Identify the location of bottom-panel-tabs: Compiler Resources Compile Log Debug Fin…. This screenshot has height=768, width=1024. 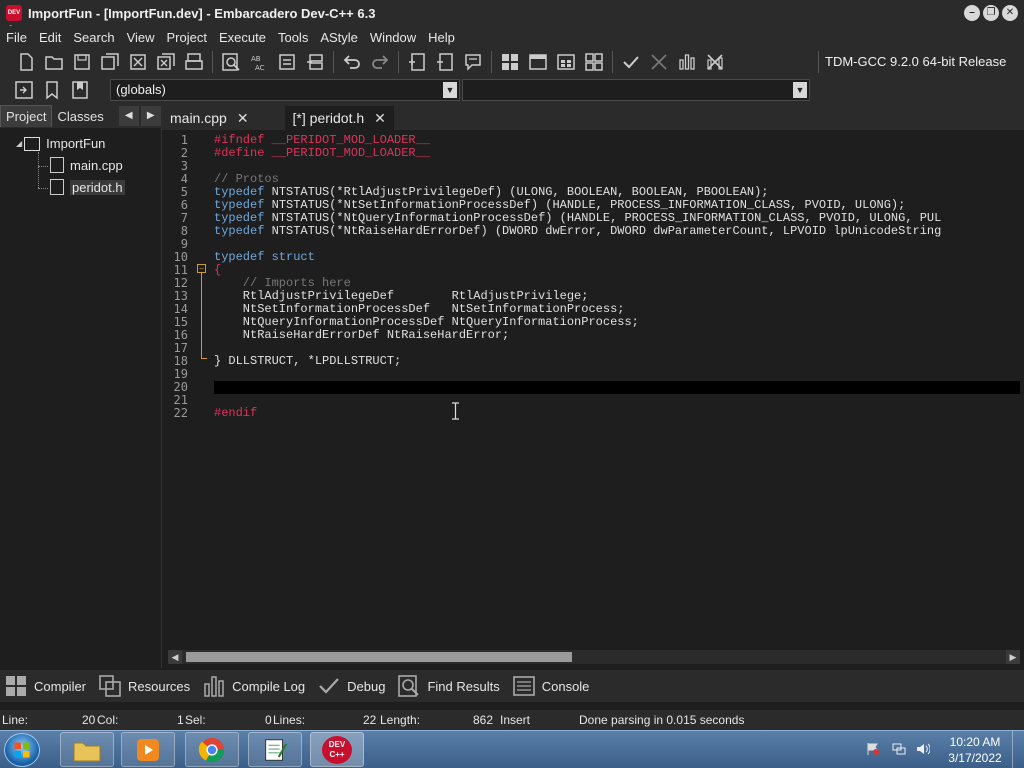
(512, 686).